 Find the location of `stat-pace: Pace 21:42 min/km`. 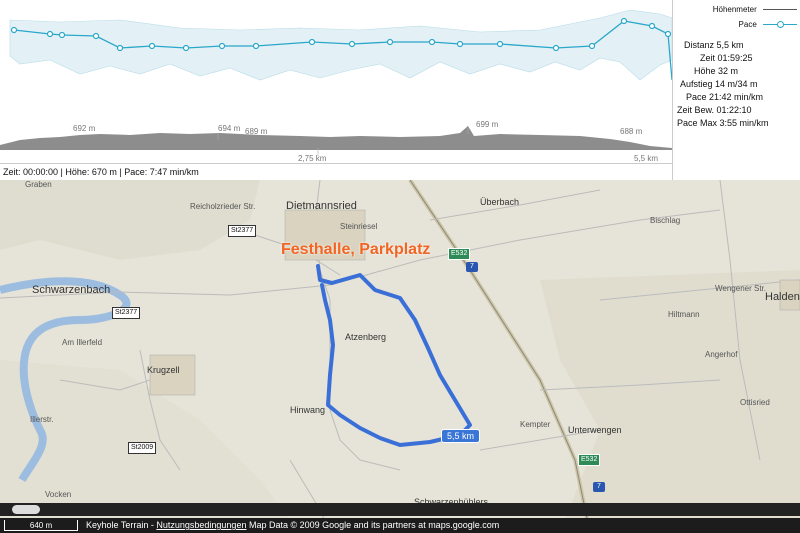

stat-pace: Pace 21:42 min/km is located at coordinates (725, 97).